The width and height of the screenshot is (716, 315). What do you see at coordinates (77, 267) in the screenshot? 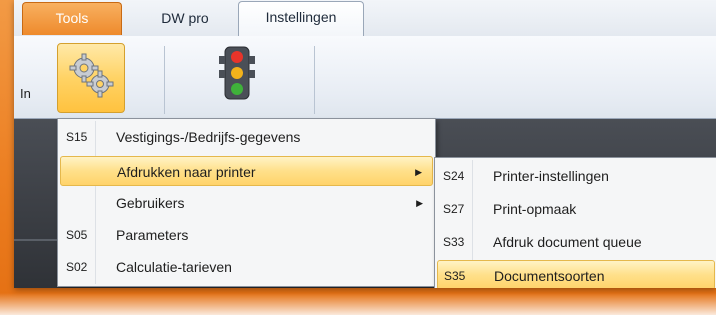
I see `menu-item-code: S02` at bounding box center [77, 267].